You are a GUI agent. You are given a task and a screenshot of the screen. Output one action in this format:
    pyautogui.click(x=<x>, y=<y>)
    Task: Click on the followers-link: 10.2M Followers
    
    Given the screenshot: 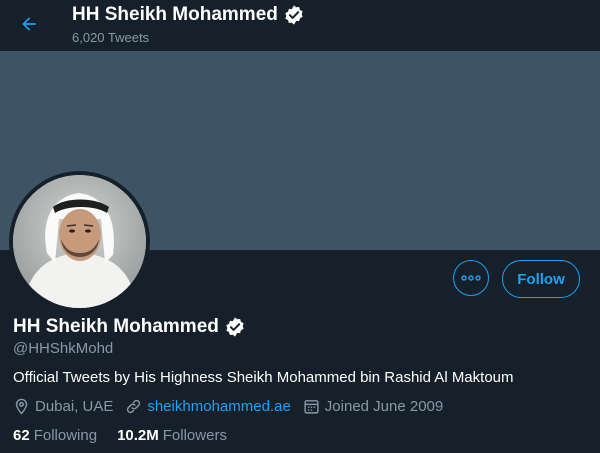 What is the action you would take?
    pyautogui.click(x=172, y=435)
    